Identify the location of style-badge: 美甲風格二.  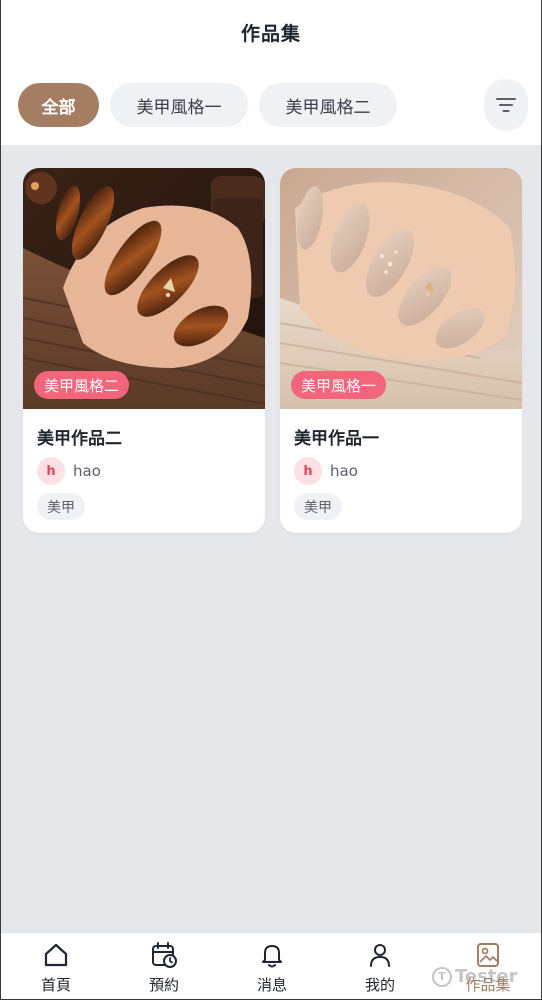
(82, 385).